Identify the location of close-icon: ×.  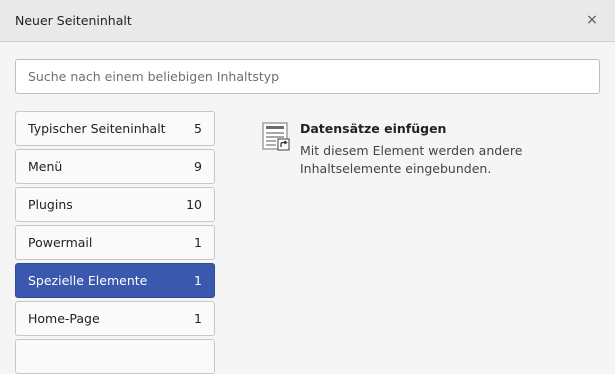
(592, 20).